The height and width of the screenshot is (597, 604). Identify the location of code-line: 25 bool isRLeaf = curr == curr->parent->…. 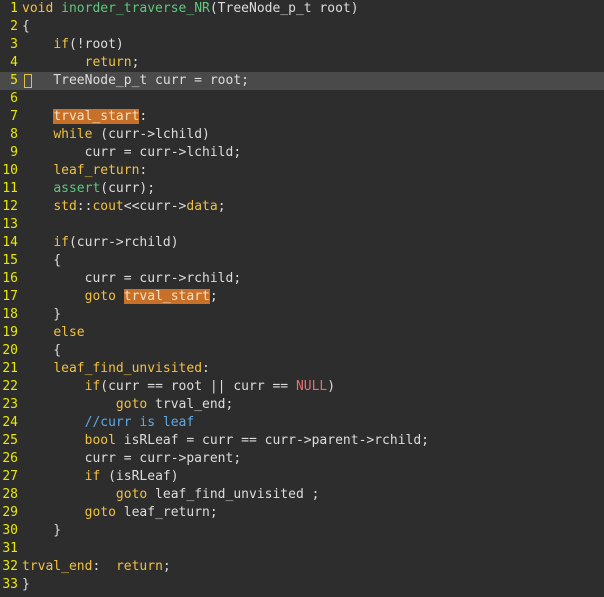
(302, 441).